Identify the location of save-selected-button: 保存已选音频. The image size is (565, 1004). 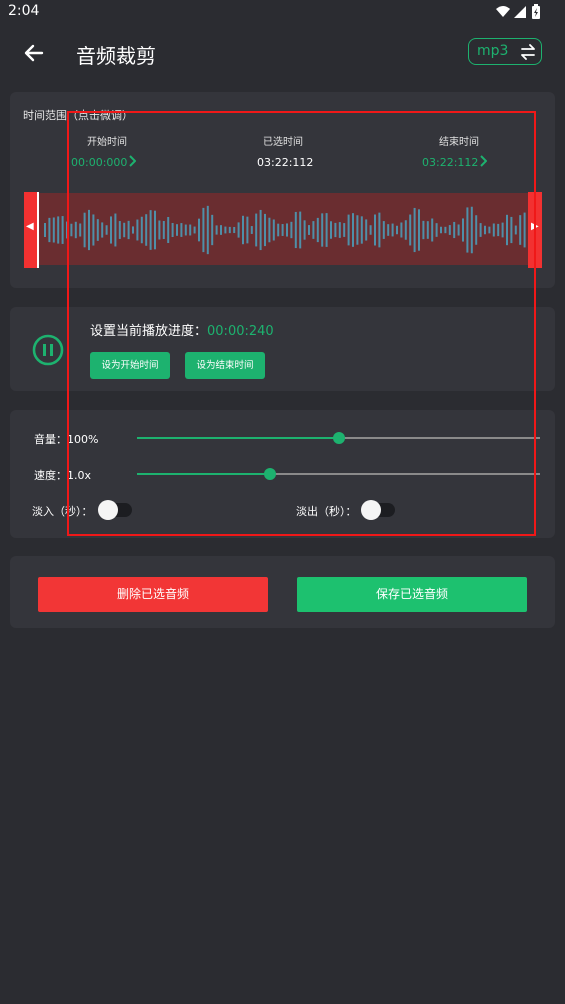
(412, 594).